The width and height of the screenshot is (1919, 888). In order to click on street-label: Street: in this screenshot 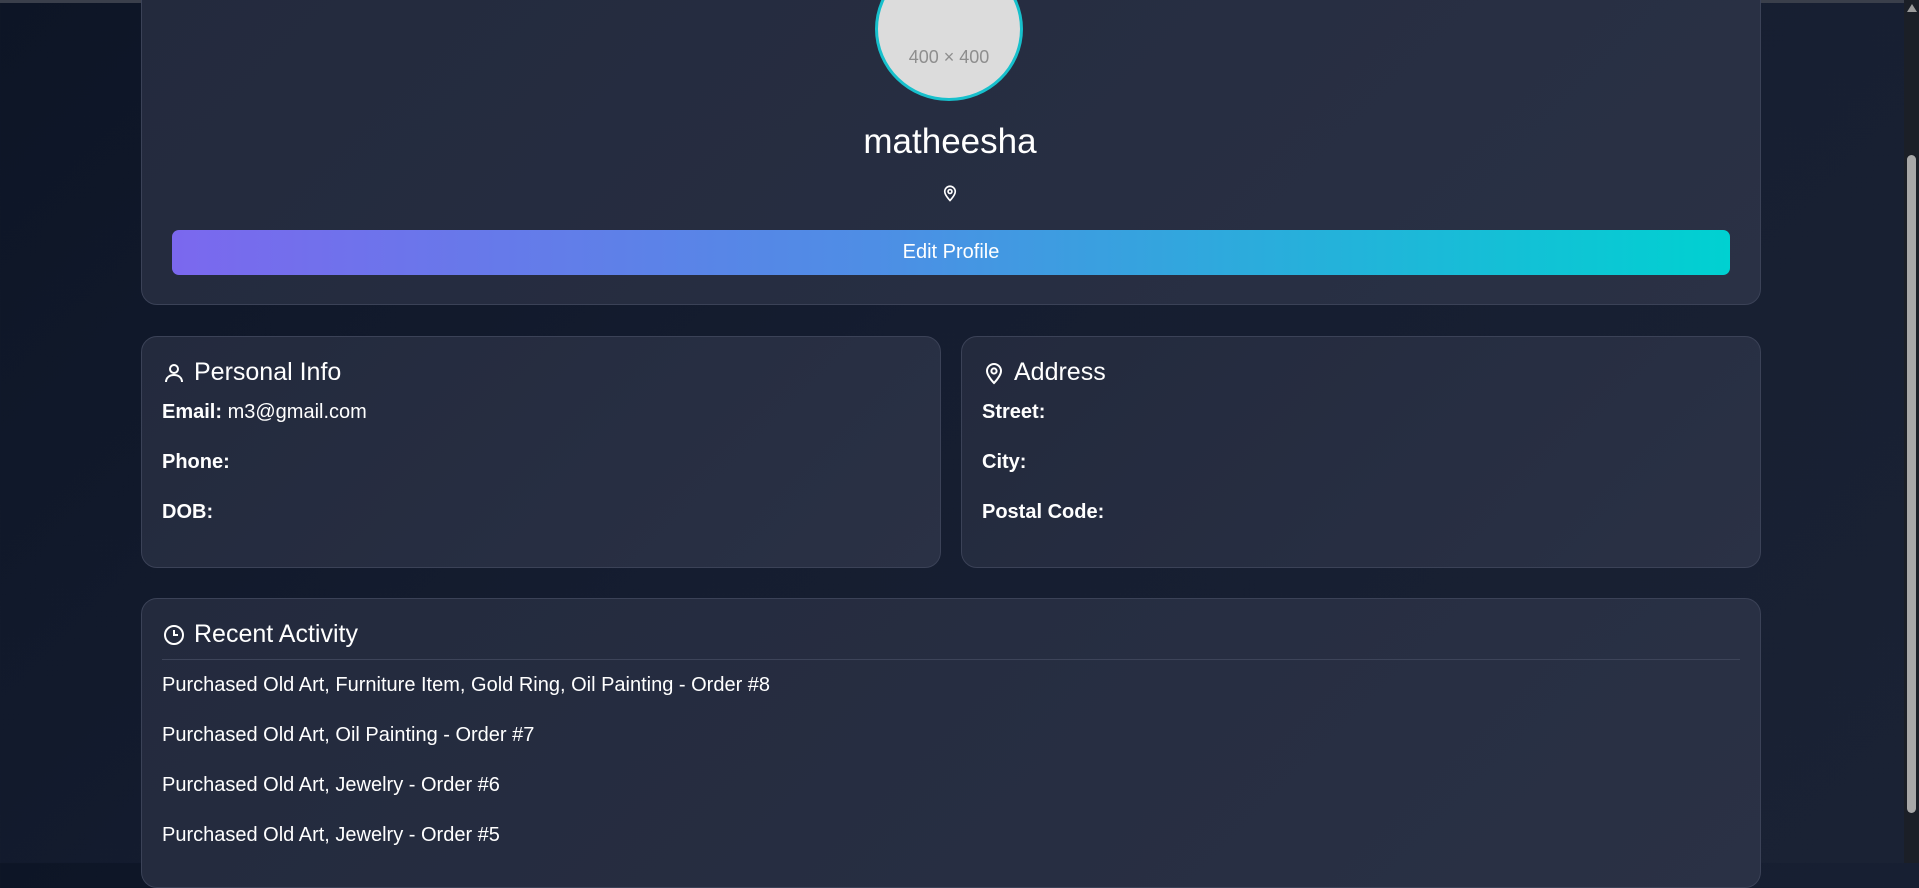, I will do `click(1014, 412)`.